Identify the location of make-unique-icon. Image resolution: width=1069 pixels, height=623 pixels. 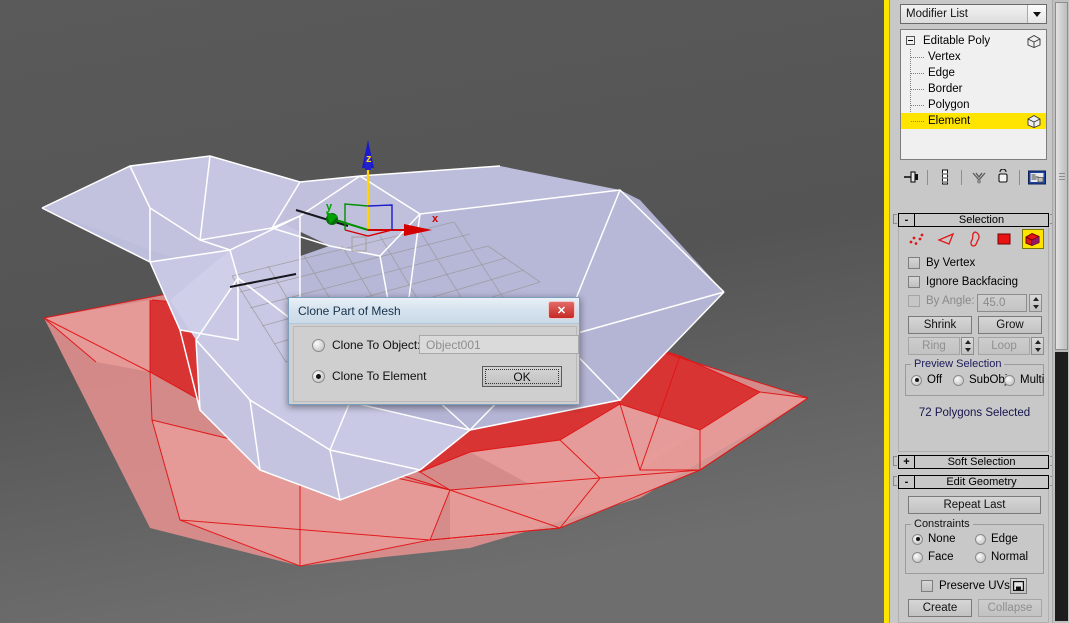
(978, 177).